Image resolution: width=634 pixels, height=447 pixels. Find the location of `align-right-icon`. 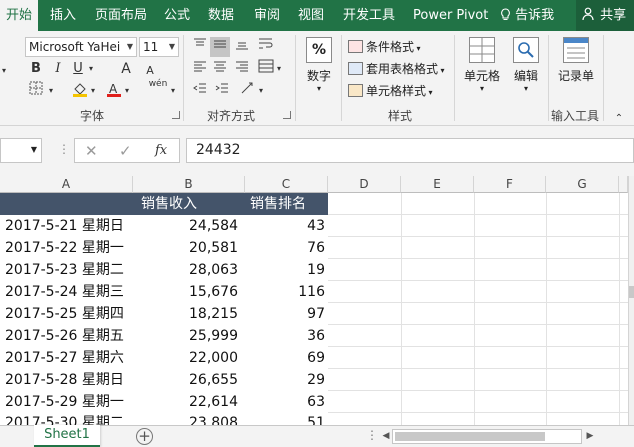

align-right-icon is located at coordinates (242, 69).